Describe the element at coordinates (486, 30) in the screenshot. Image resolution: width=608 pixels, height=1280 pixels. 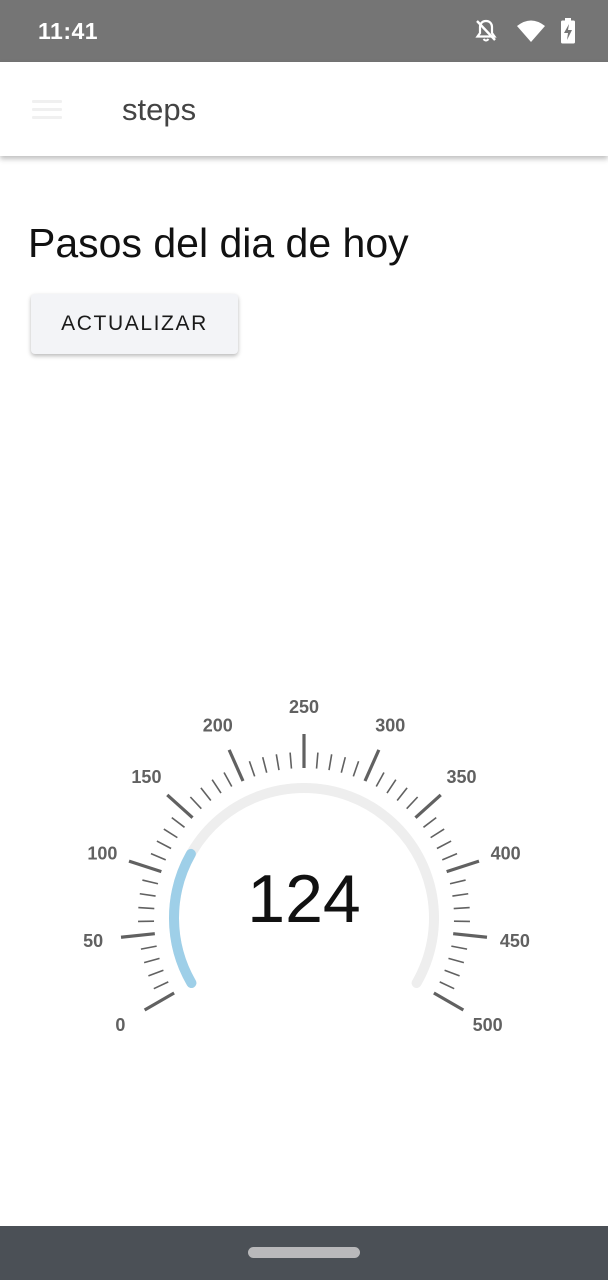
I see `notifications-off-icon` at that location.